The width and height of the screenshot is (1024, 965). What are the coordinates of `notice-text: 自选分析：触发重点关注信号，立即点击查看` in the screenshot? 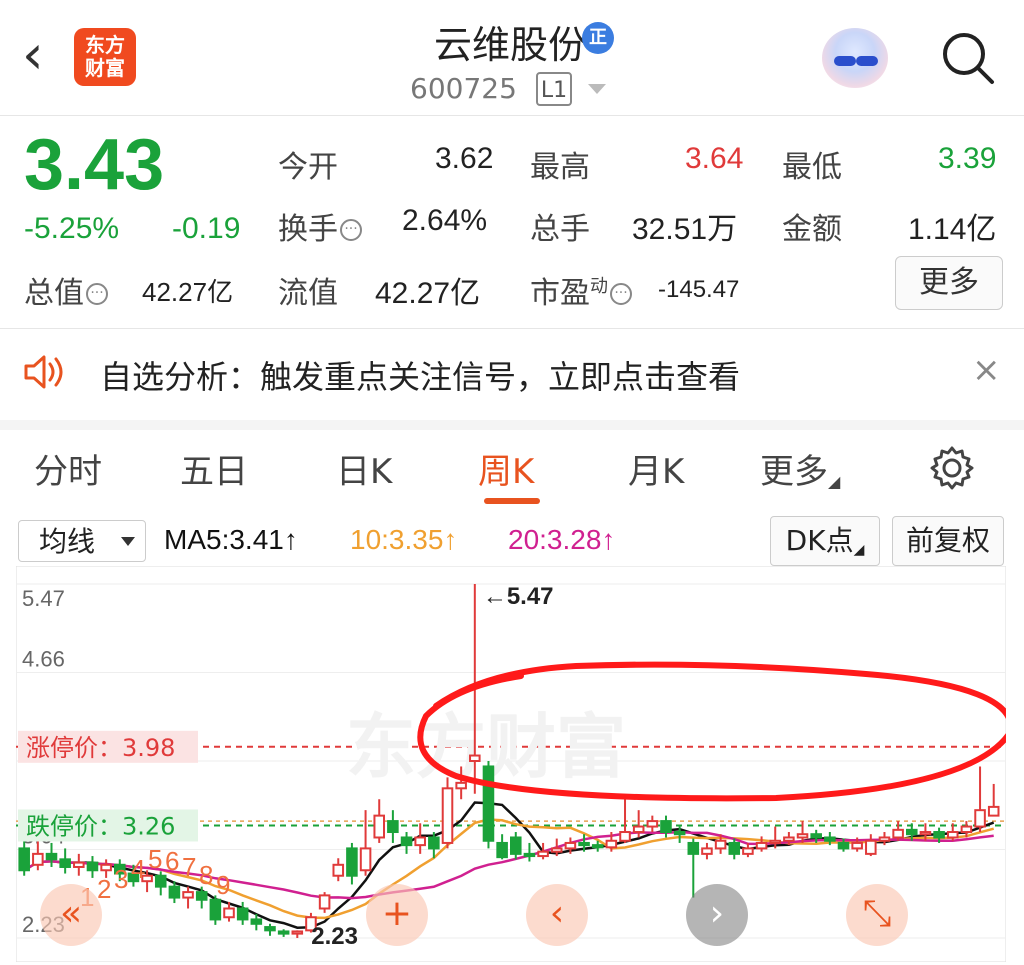 It's located at (420, 375).